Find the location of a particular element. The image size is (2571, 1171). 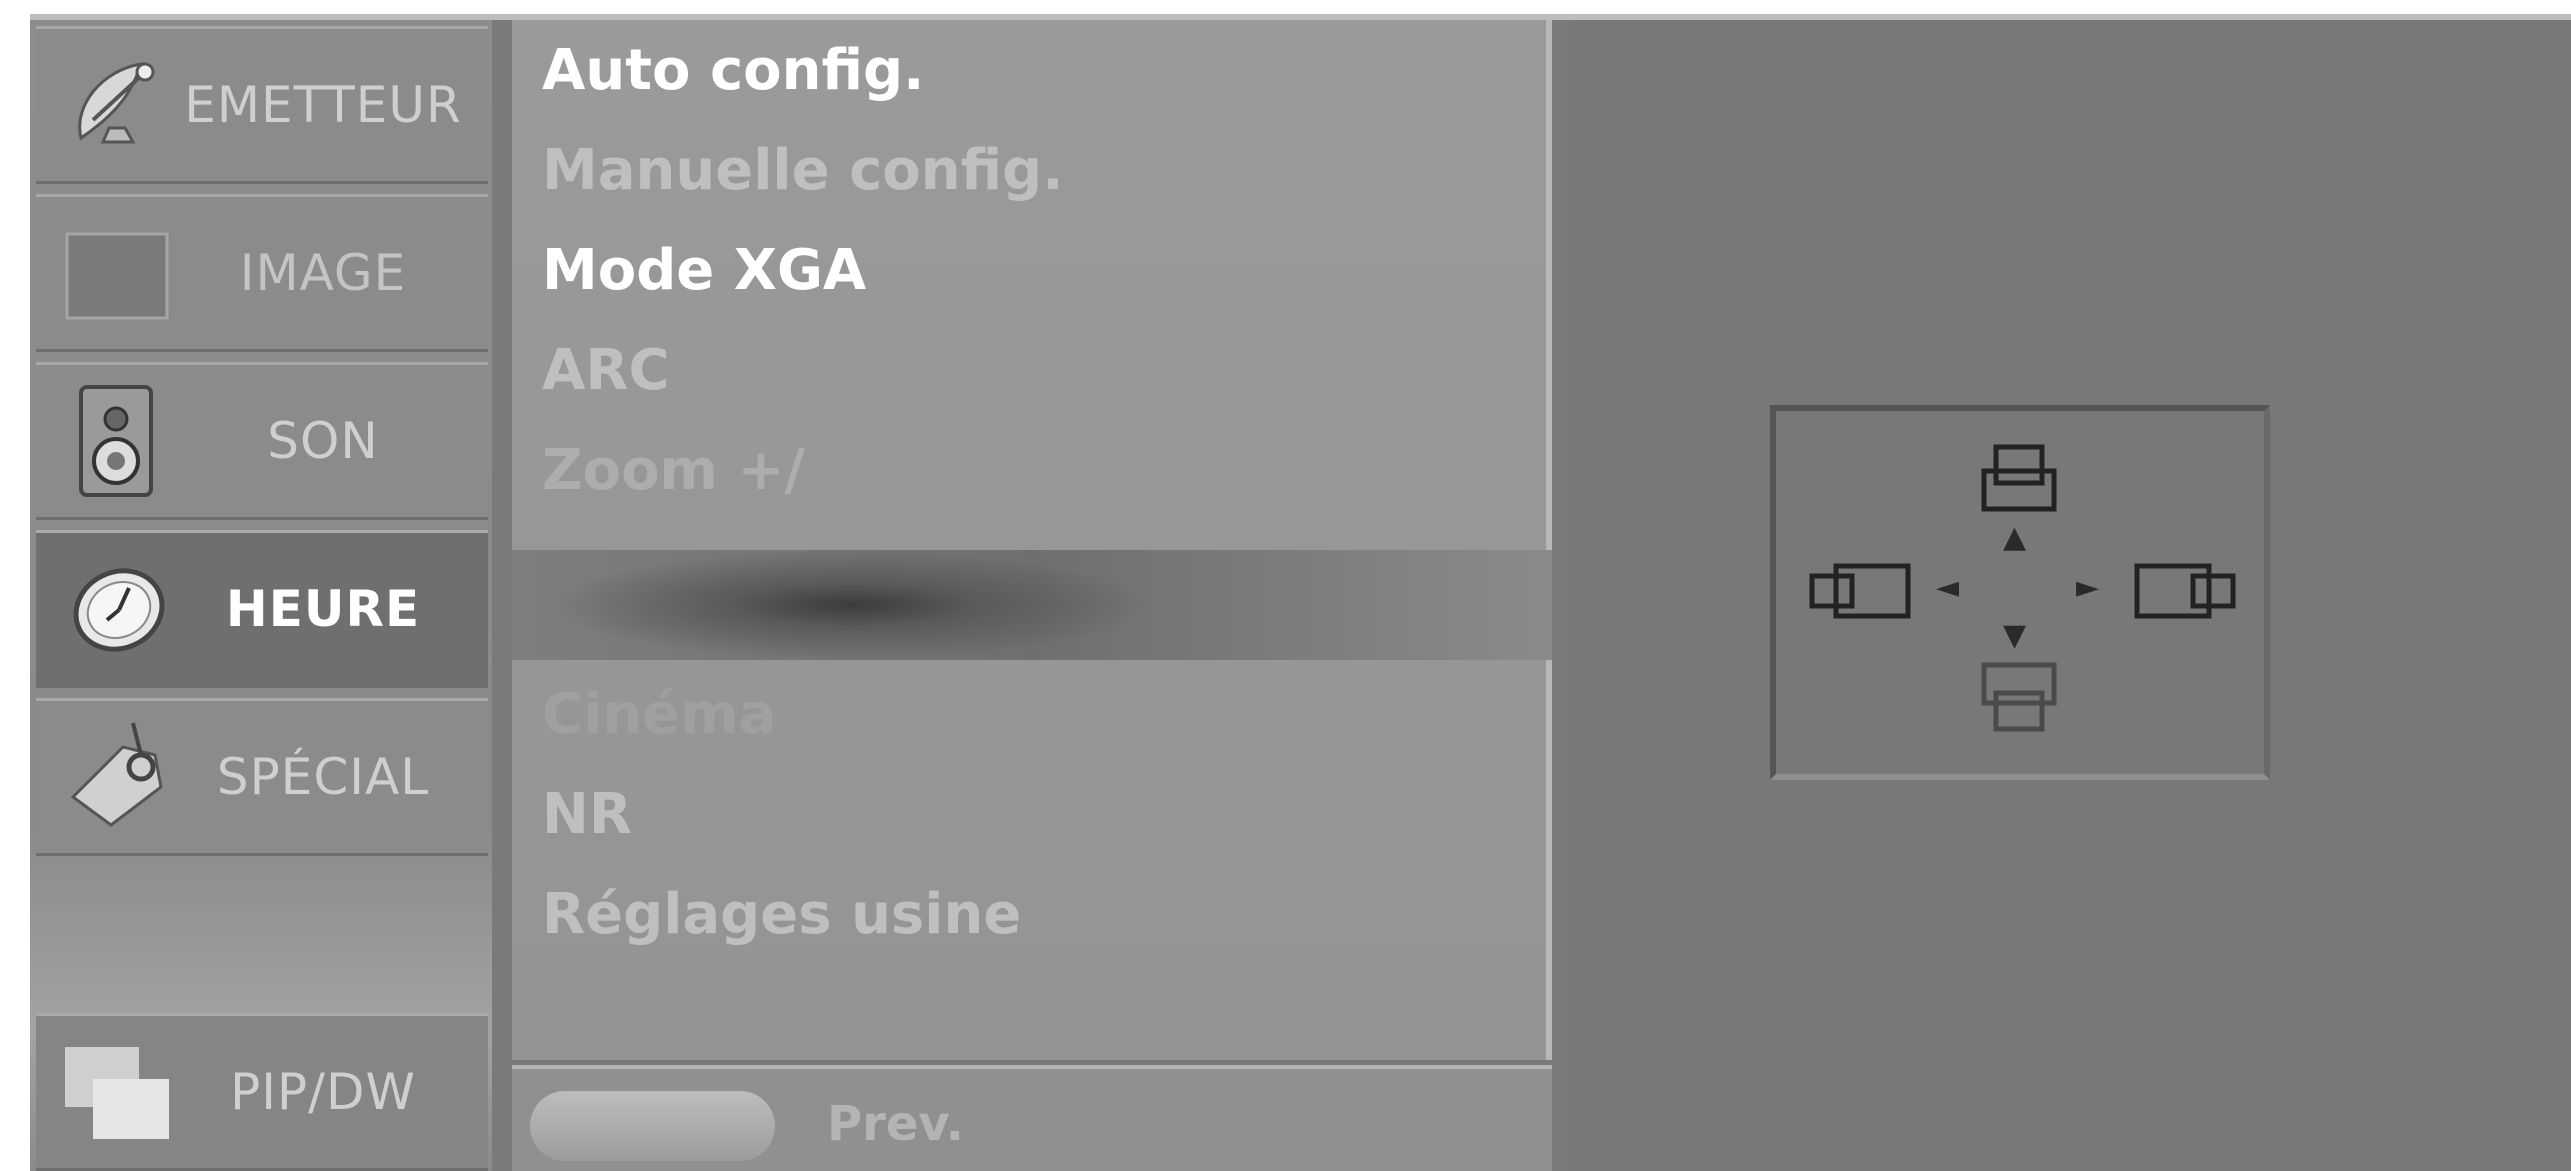

category-pip-dw: PIP/DW is located at coordinates (262, 1092).